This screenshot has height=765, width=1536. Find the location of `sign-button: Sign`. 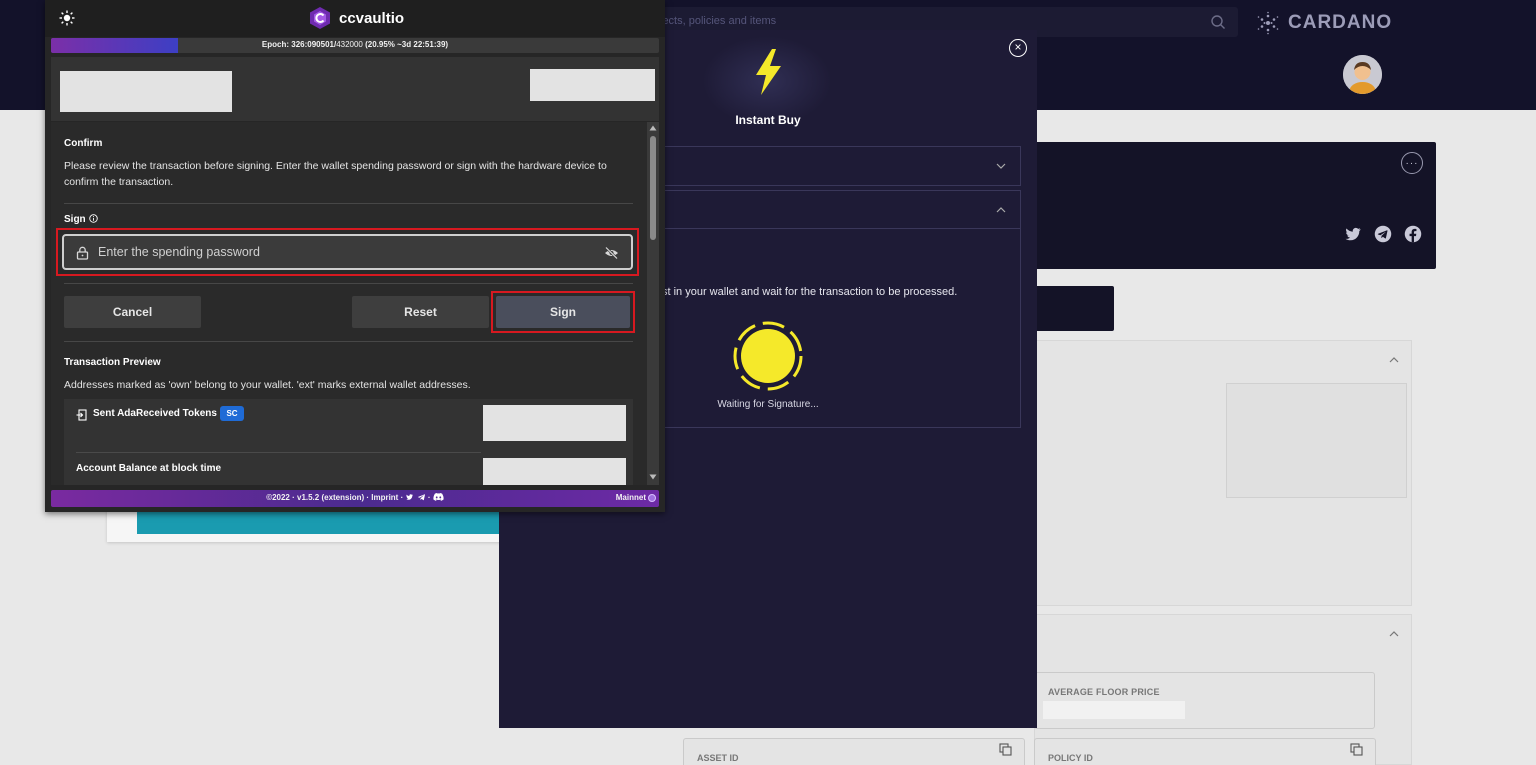

sign-button: Sign is located at coordinates (563, 312).